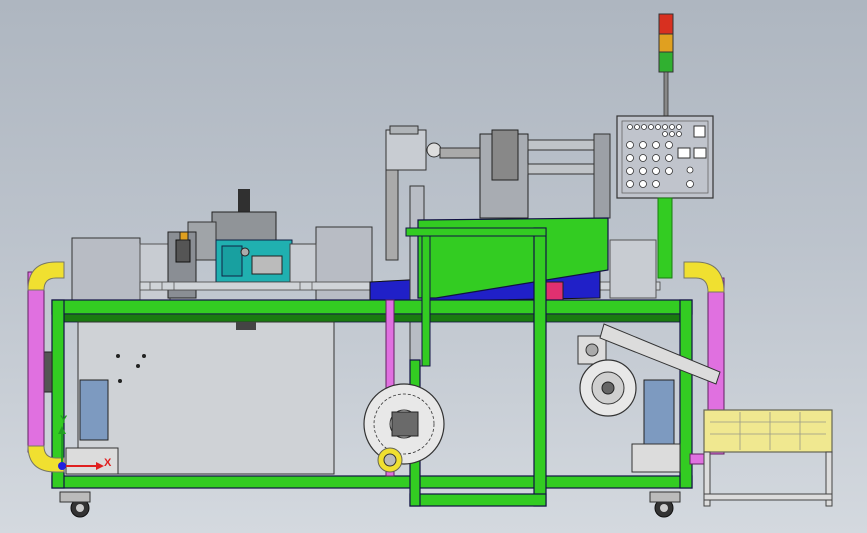 The image size is (867, 533). What do you see at coordinates (266, 262) in the screenshot?
I see `teal-unit` at bounding box center [266, 262].